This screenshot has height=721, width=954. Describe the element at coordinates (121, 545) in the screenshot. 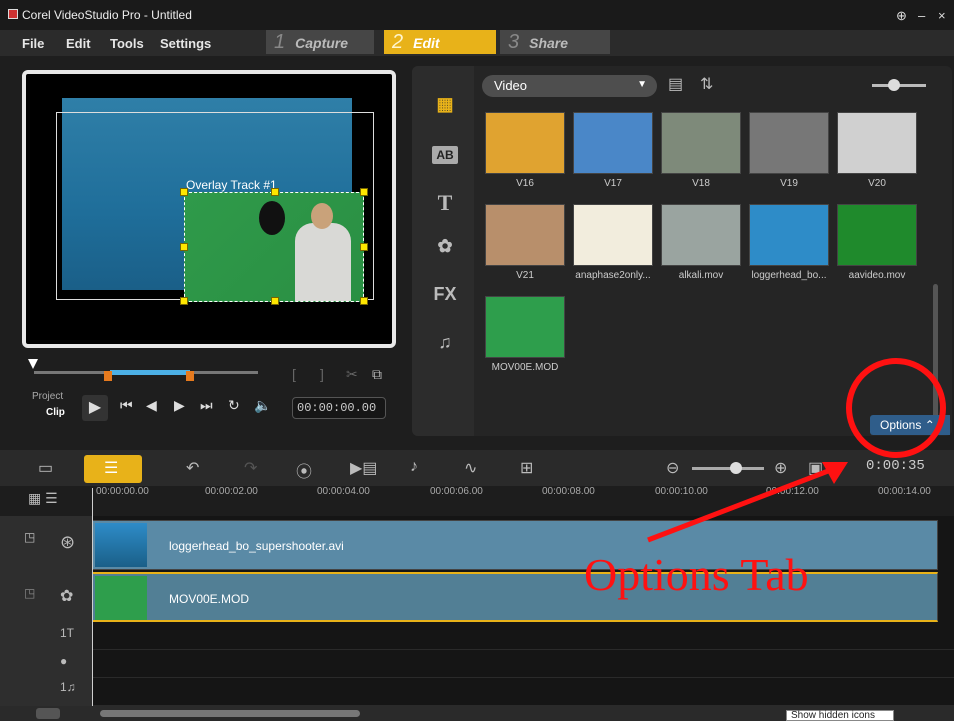

I see `clip-thumbnail` at that location.